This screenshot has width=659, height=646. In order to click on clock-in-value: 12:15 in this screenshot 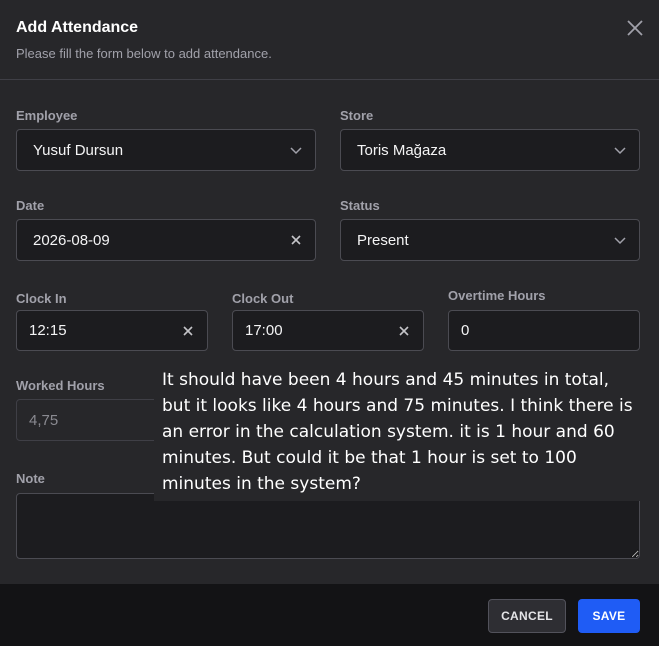, I will do `click(48, 330)`.